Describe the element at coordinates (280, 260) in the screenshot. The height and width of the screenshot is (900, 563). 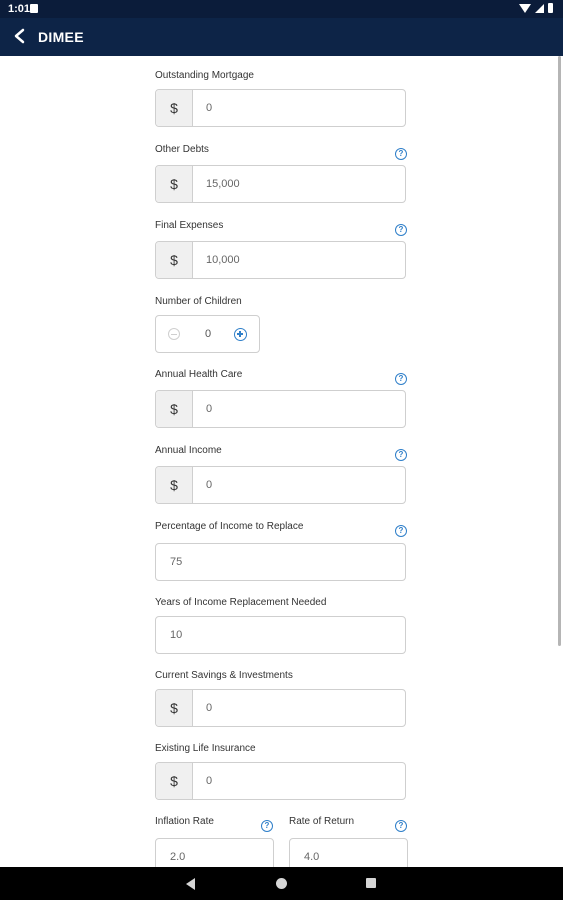
I see `final-expenses-input: $ 10,000` at that location.